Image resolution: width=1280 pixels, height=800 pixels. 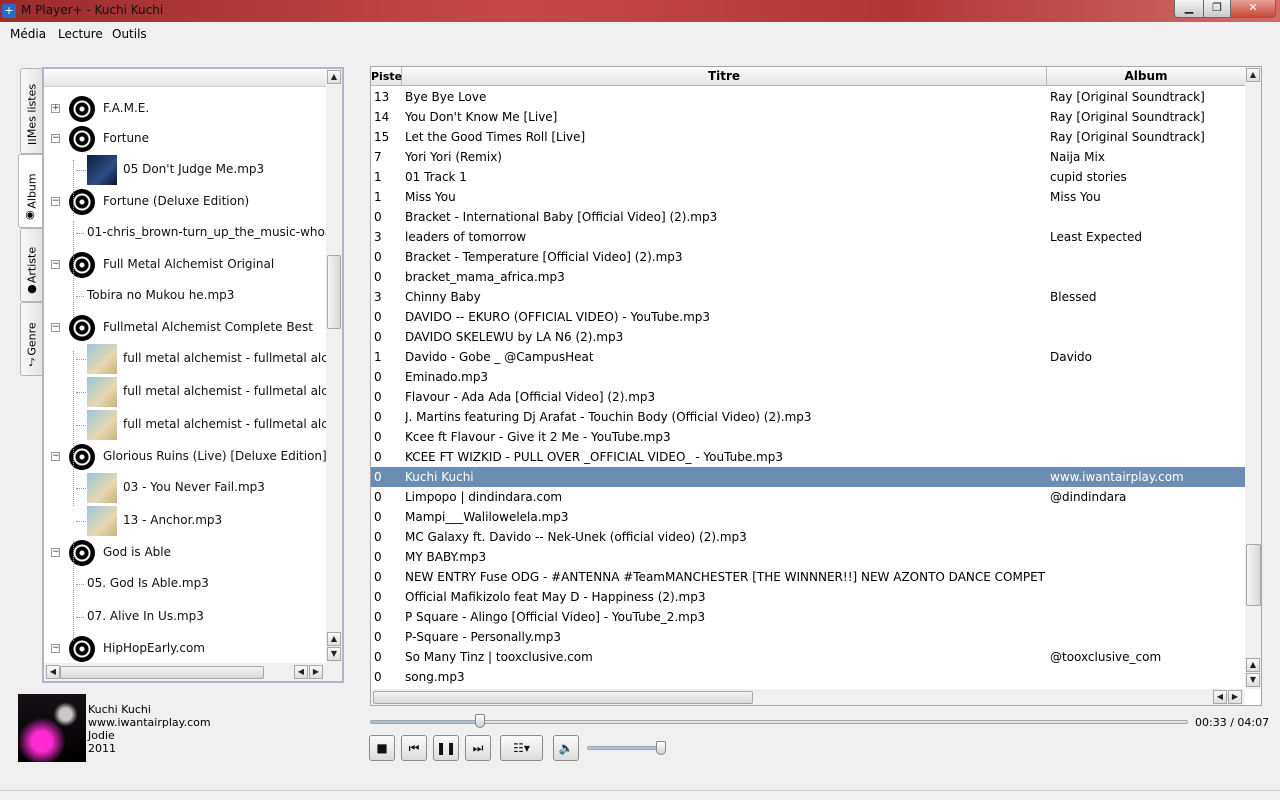 I want to click on list-view-icon: ☷▾, so click(x=521, y=748).